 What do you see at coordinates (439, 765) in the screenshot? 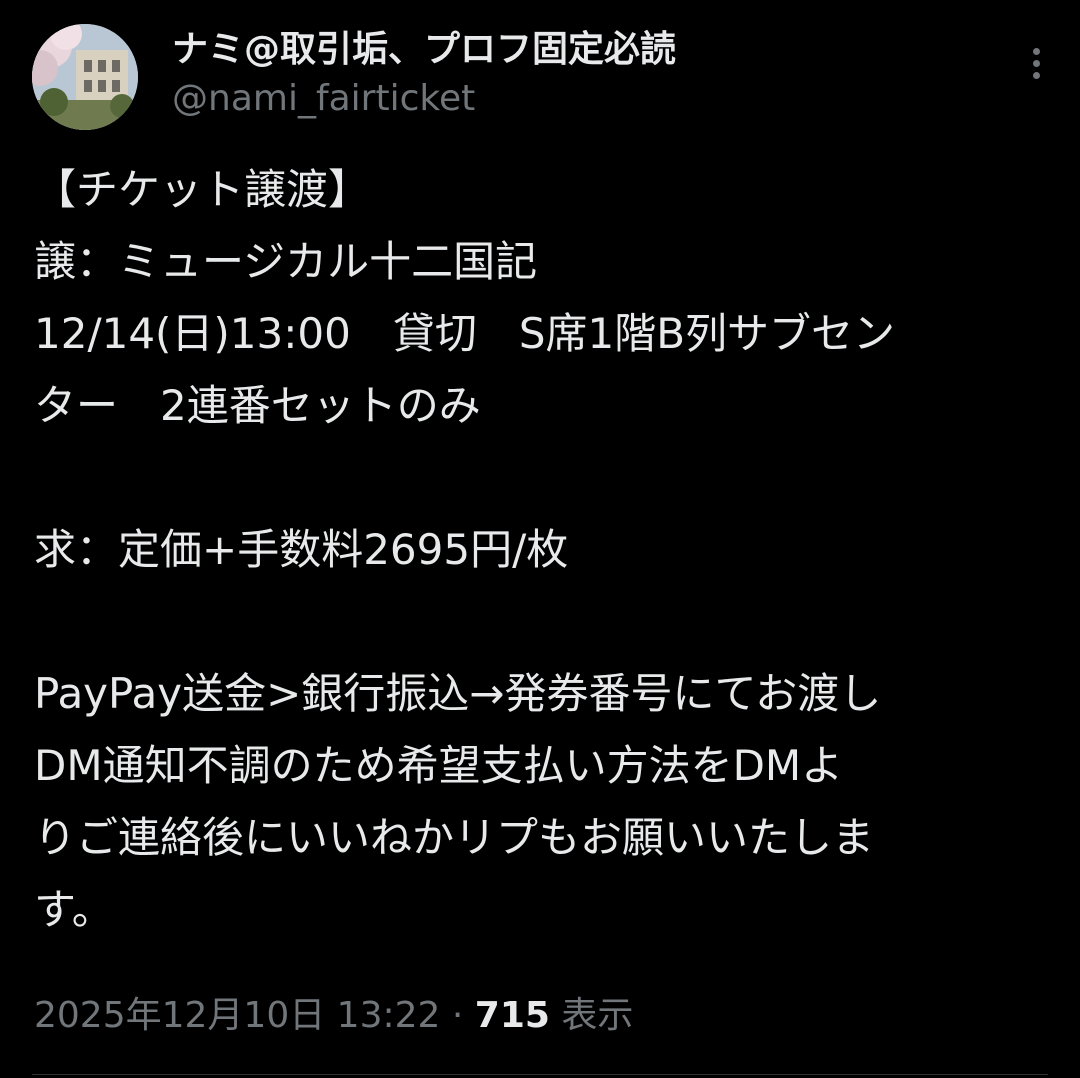
I see `post-text-line: DM通知不調のため希望支払い方法をDMよ` at bounding box center [439, 765].